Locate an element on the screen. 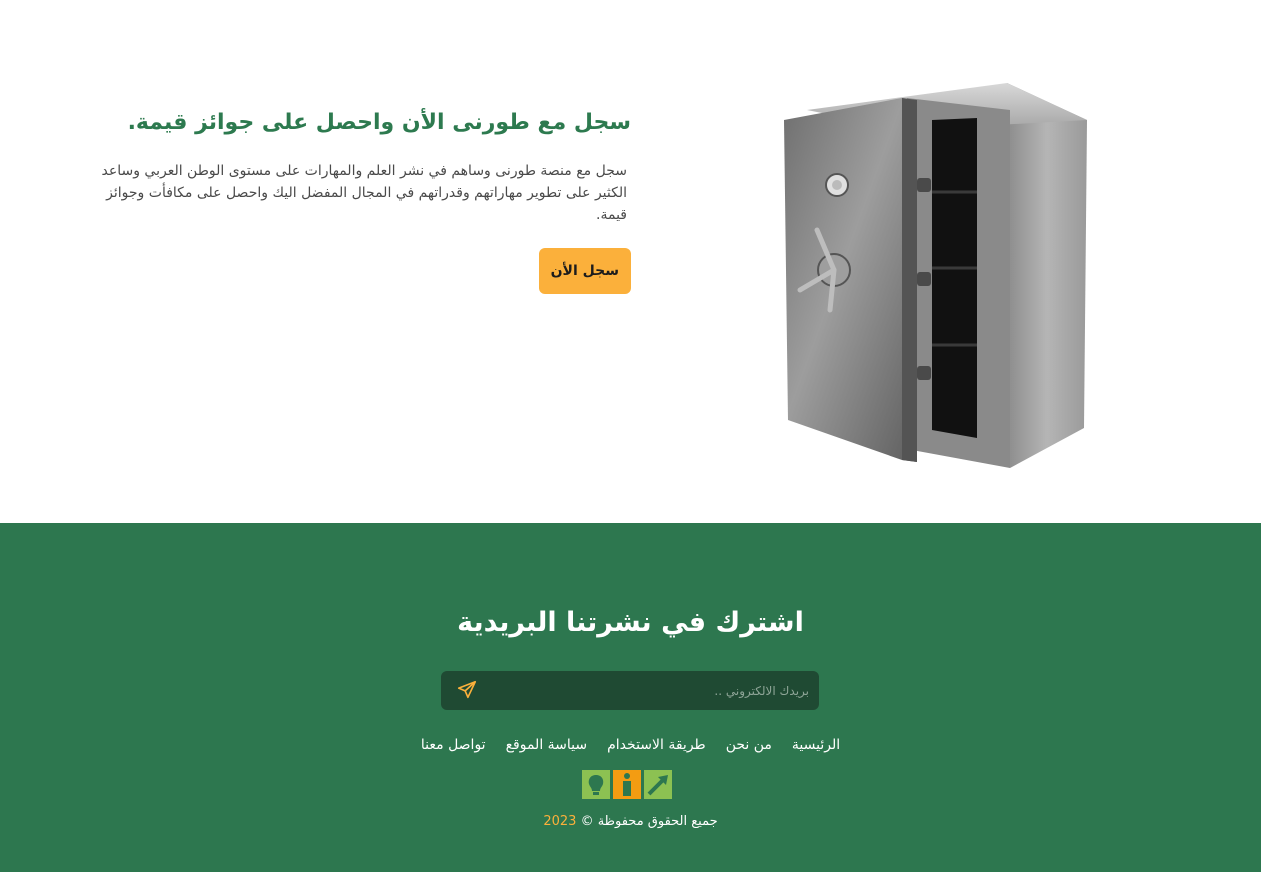 This screenshot has width=1261, height=872. logo-arrow-icon is located at coordinates (658, 784).